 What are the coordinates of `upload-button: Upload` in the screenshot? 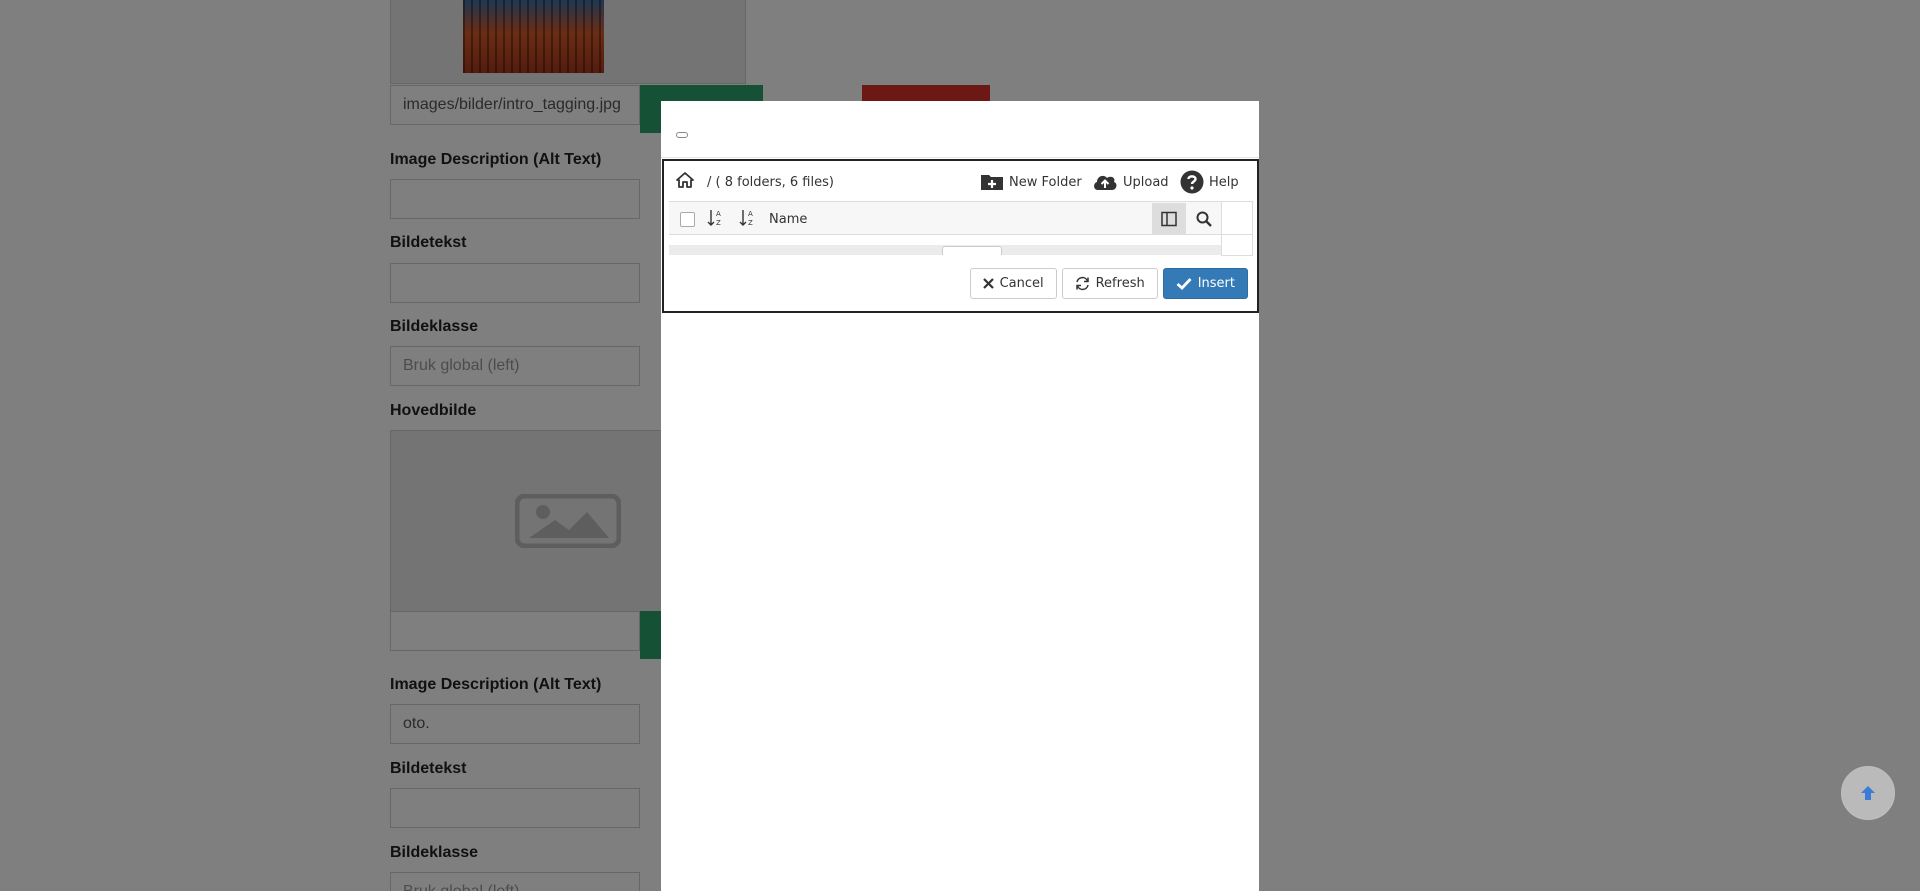 It's located at (1130, 182).